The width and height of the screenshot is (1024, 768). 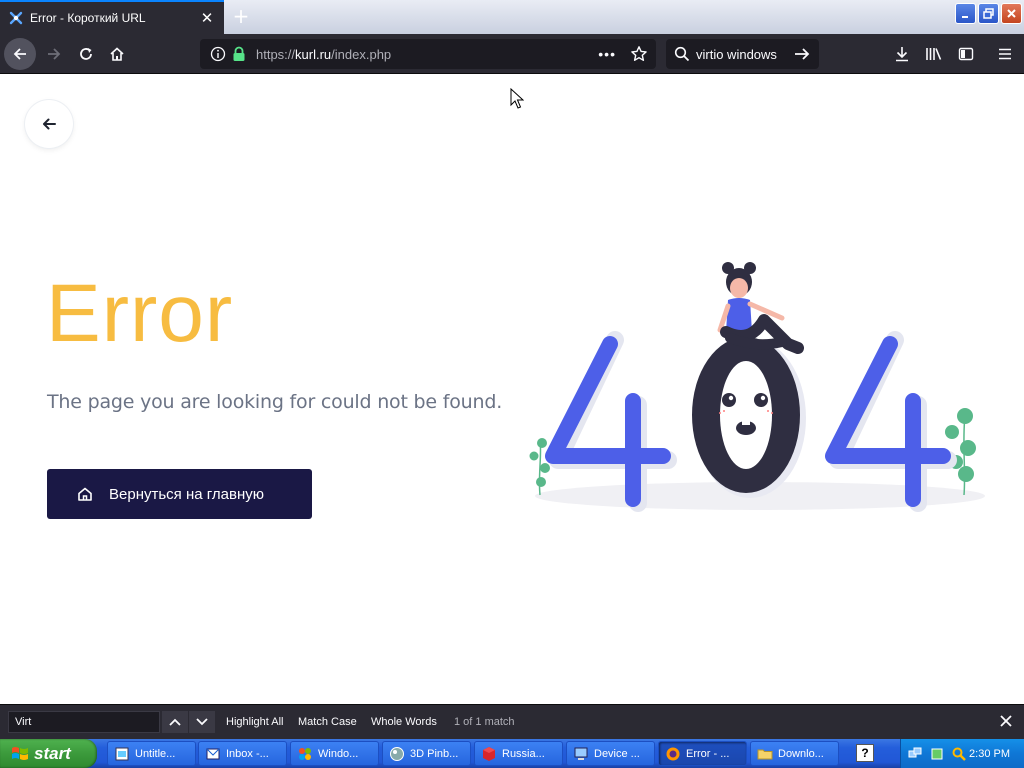 I want to click on tab-bar: Error - Короткий URL ✕ +, so click(x=512, y=17).